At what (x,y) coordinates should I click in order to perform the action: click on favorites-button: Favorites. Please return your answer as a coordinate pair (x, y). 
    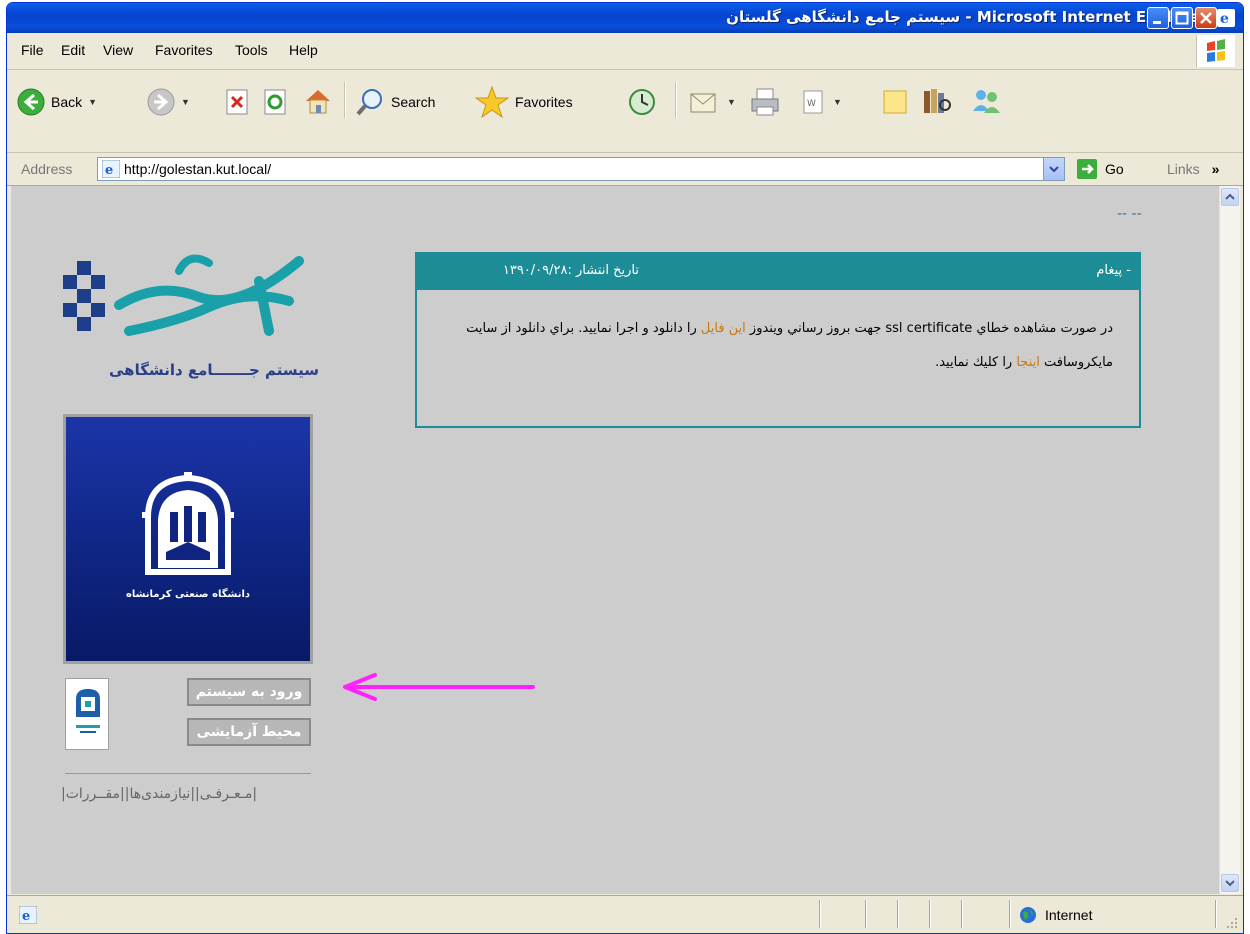
    Looking at the image, I should click on (524, 102).